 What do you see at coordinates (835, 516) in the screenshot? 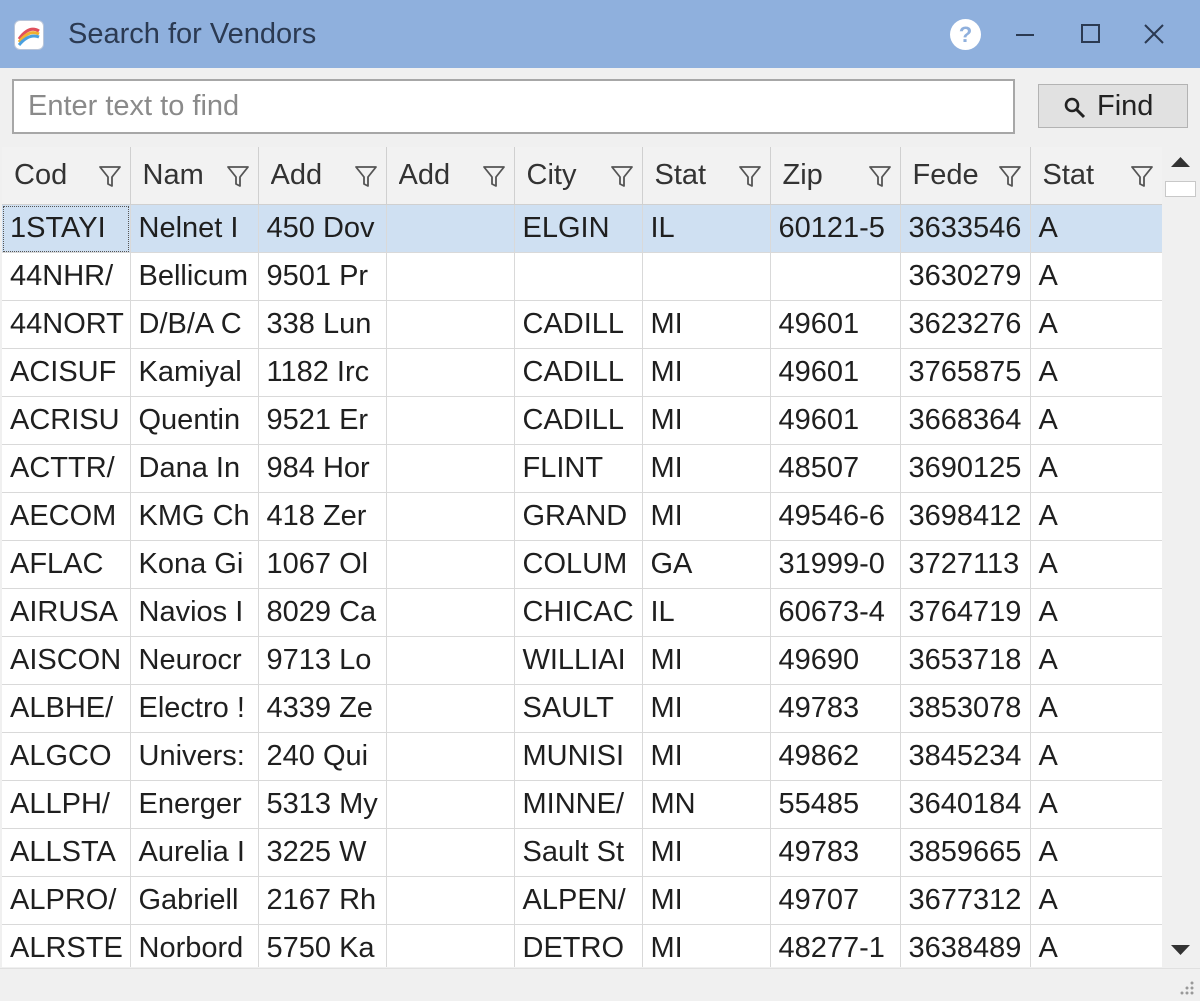
I see `table-cell: 49546-6` at bounding box center [835, 516].